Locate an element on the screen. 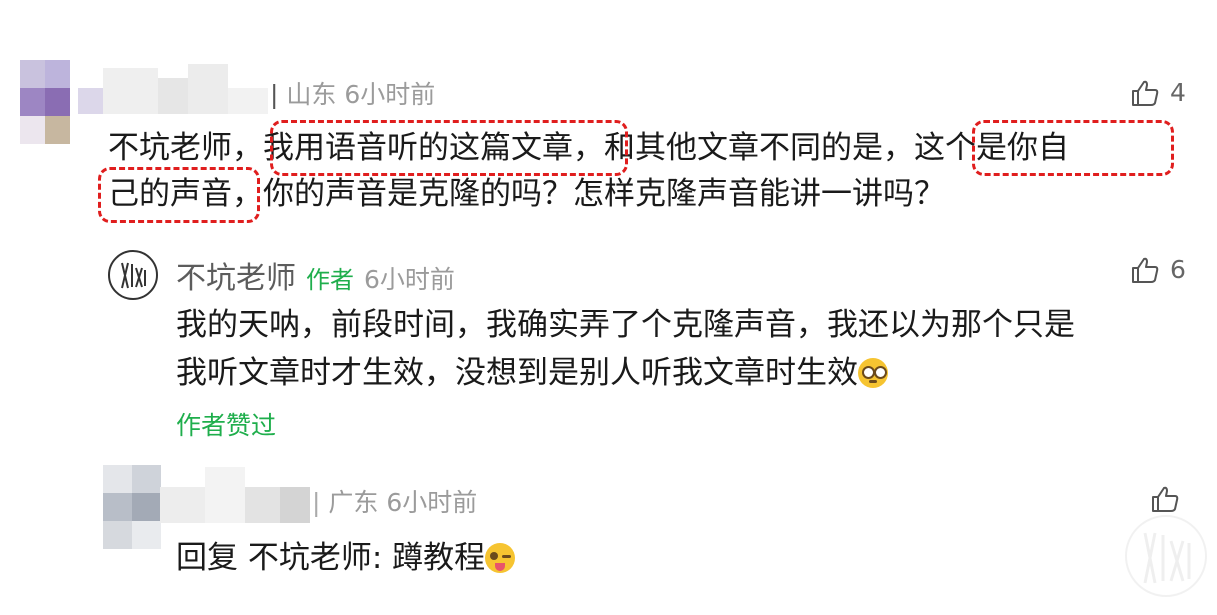 The height and width of the screenshot is (615, 1217). winking-tongue-emoji-icon is located at coordinates (500, 558).